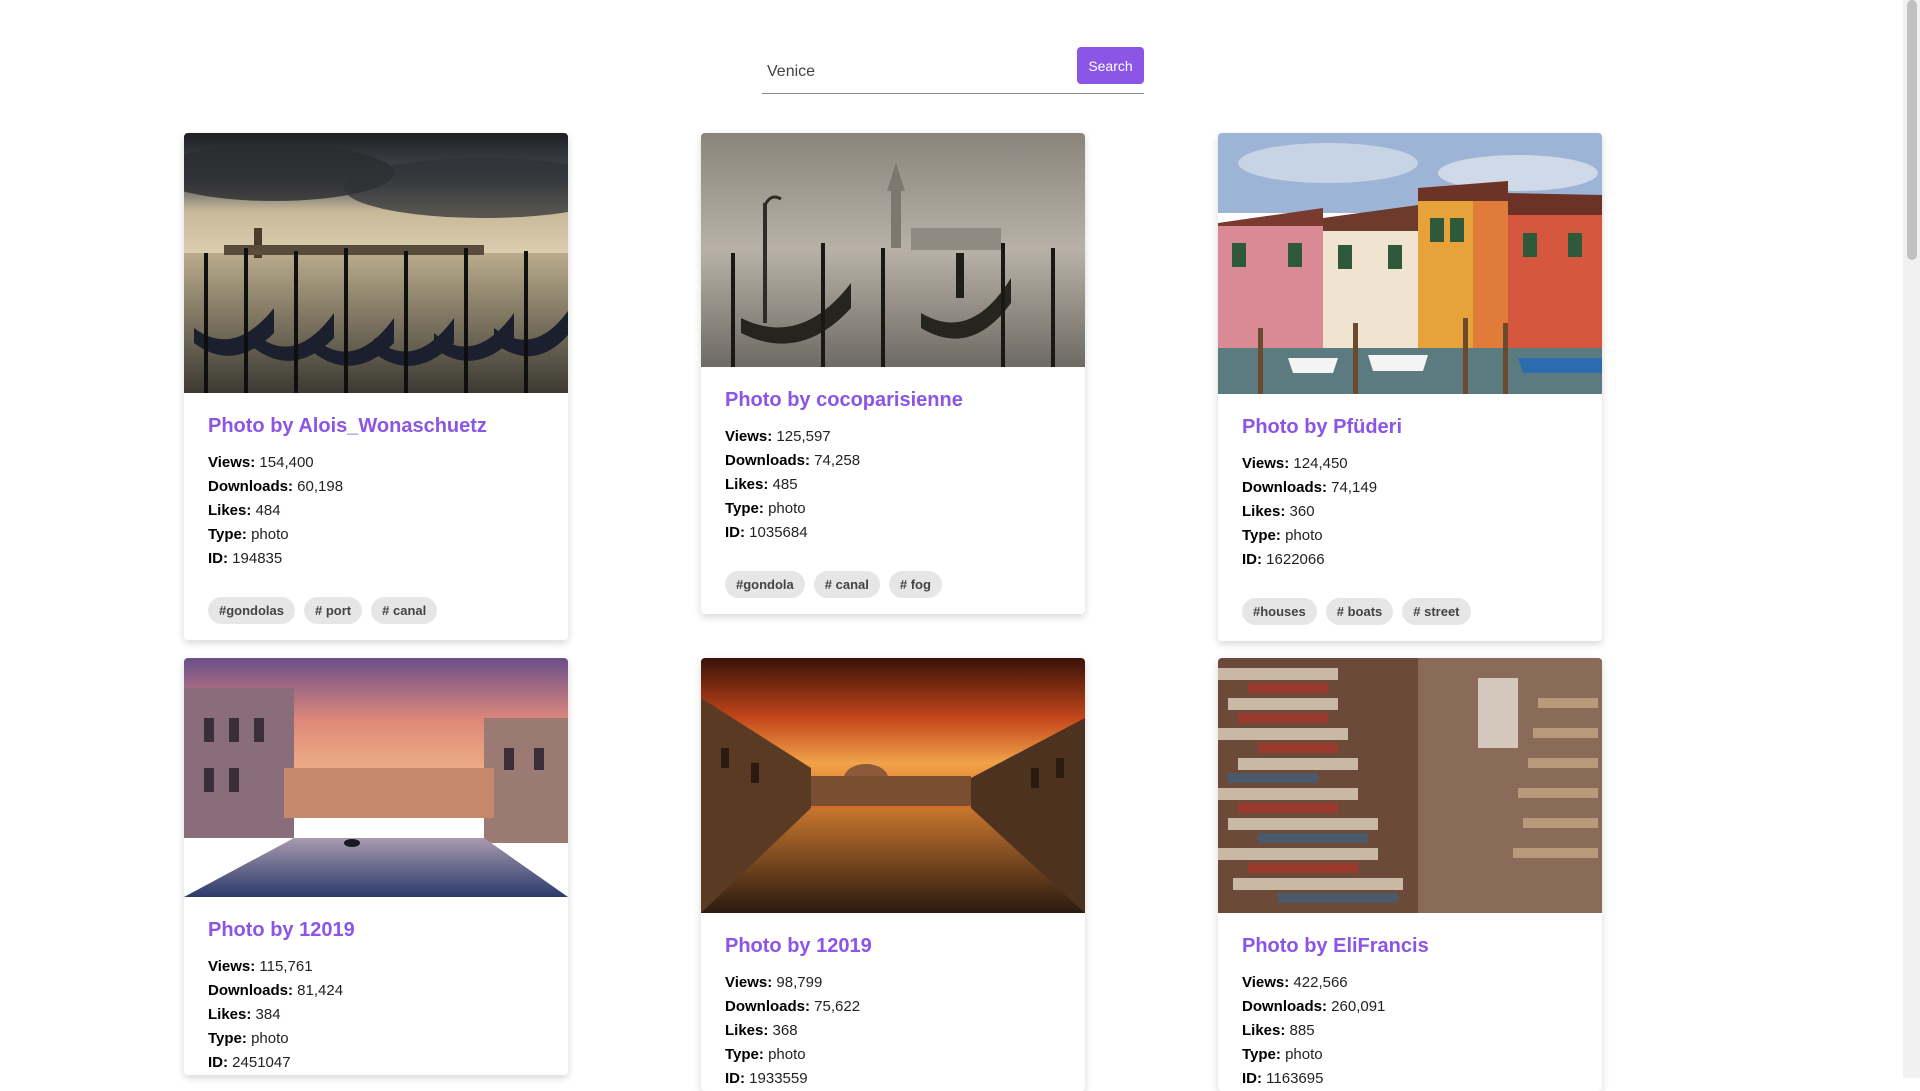 The height and width of the screenshot is (1091, 1920). What do you see at coordinates (333, 610) in the screenshot?
I see `tag: # port` at bounding box center [333, 610].